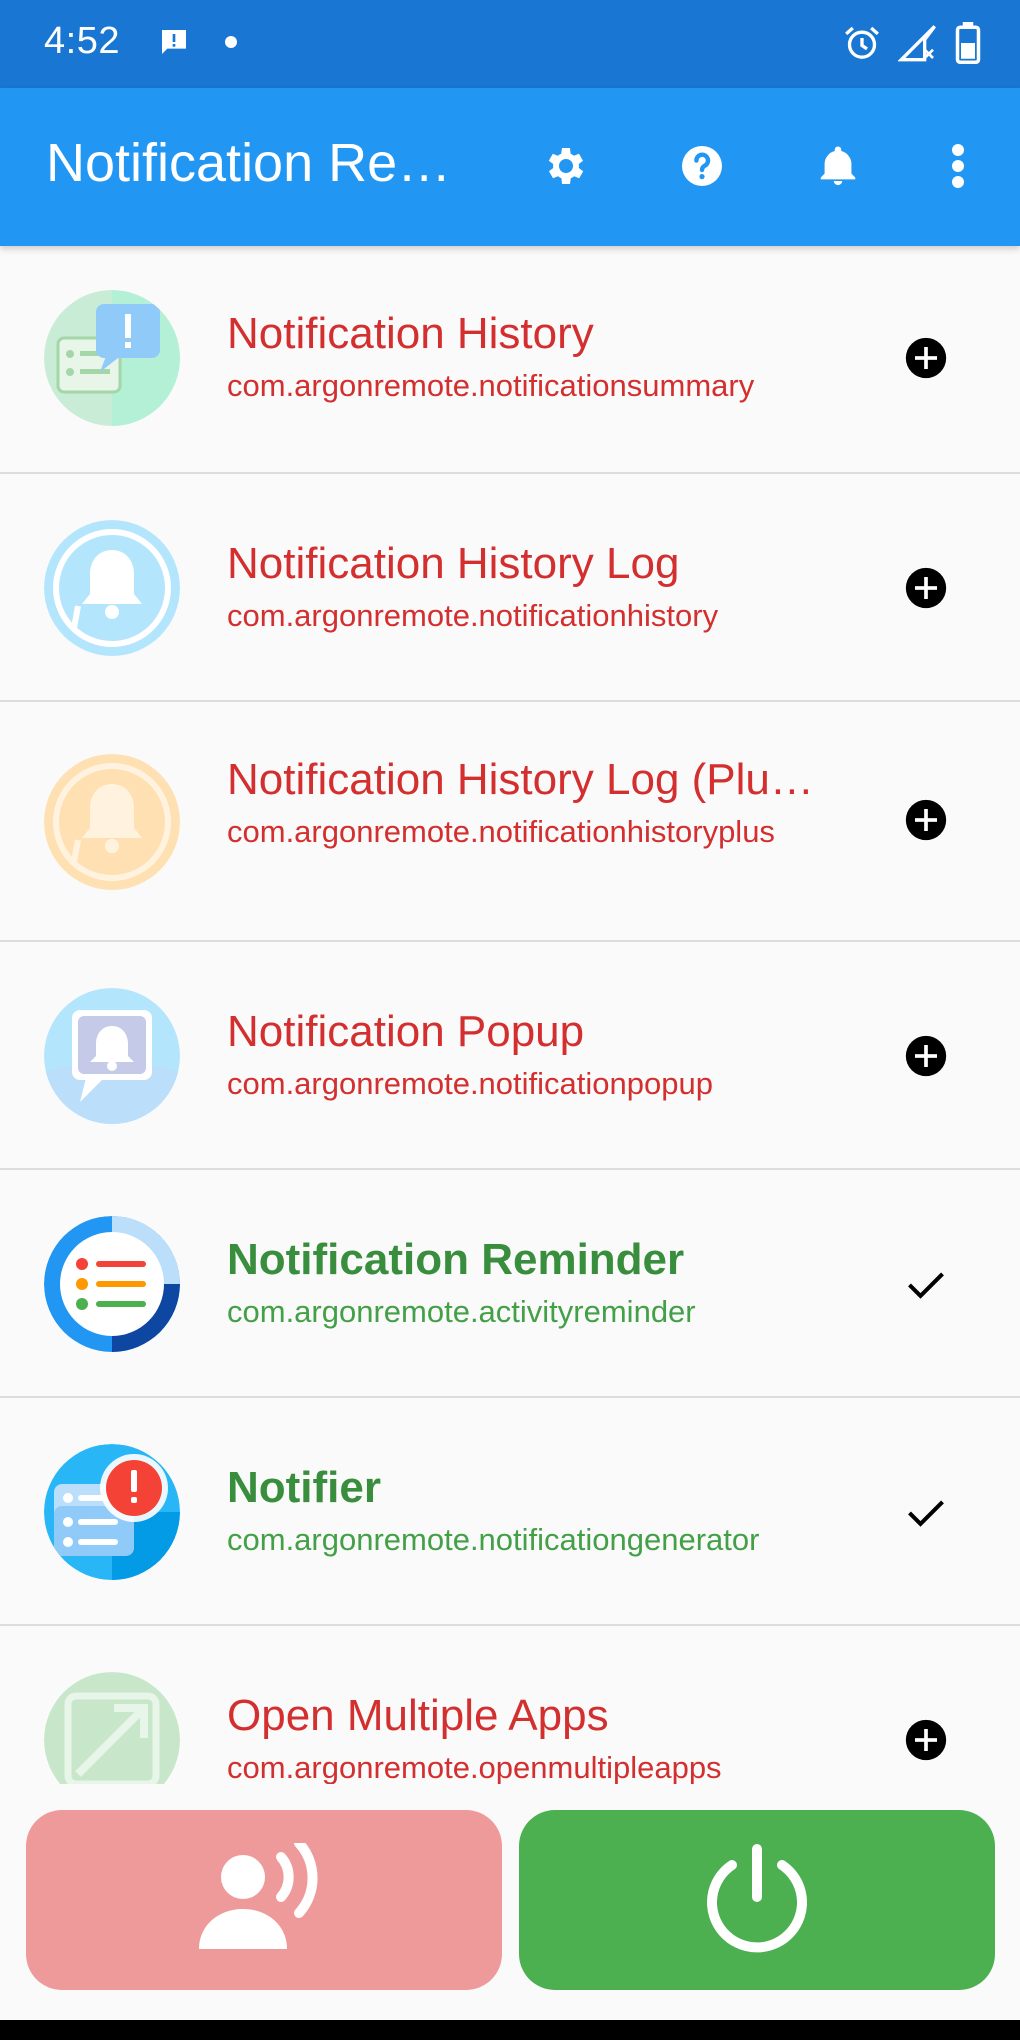 Image resolution: width=1020 pixels, height=2040 pixels. I want to click on notification-reminder-app-icon, so click(112, 1284).